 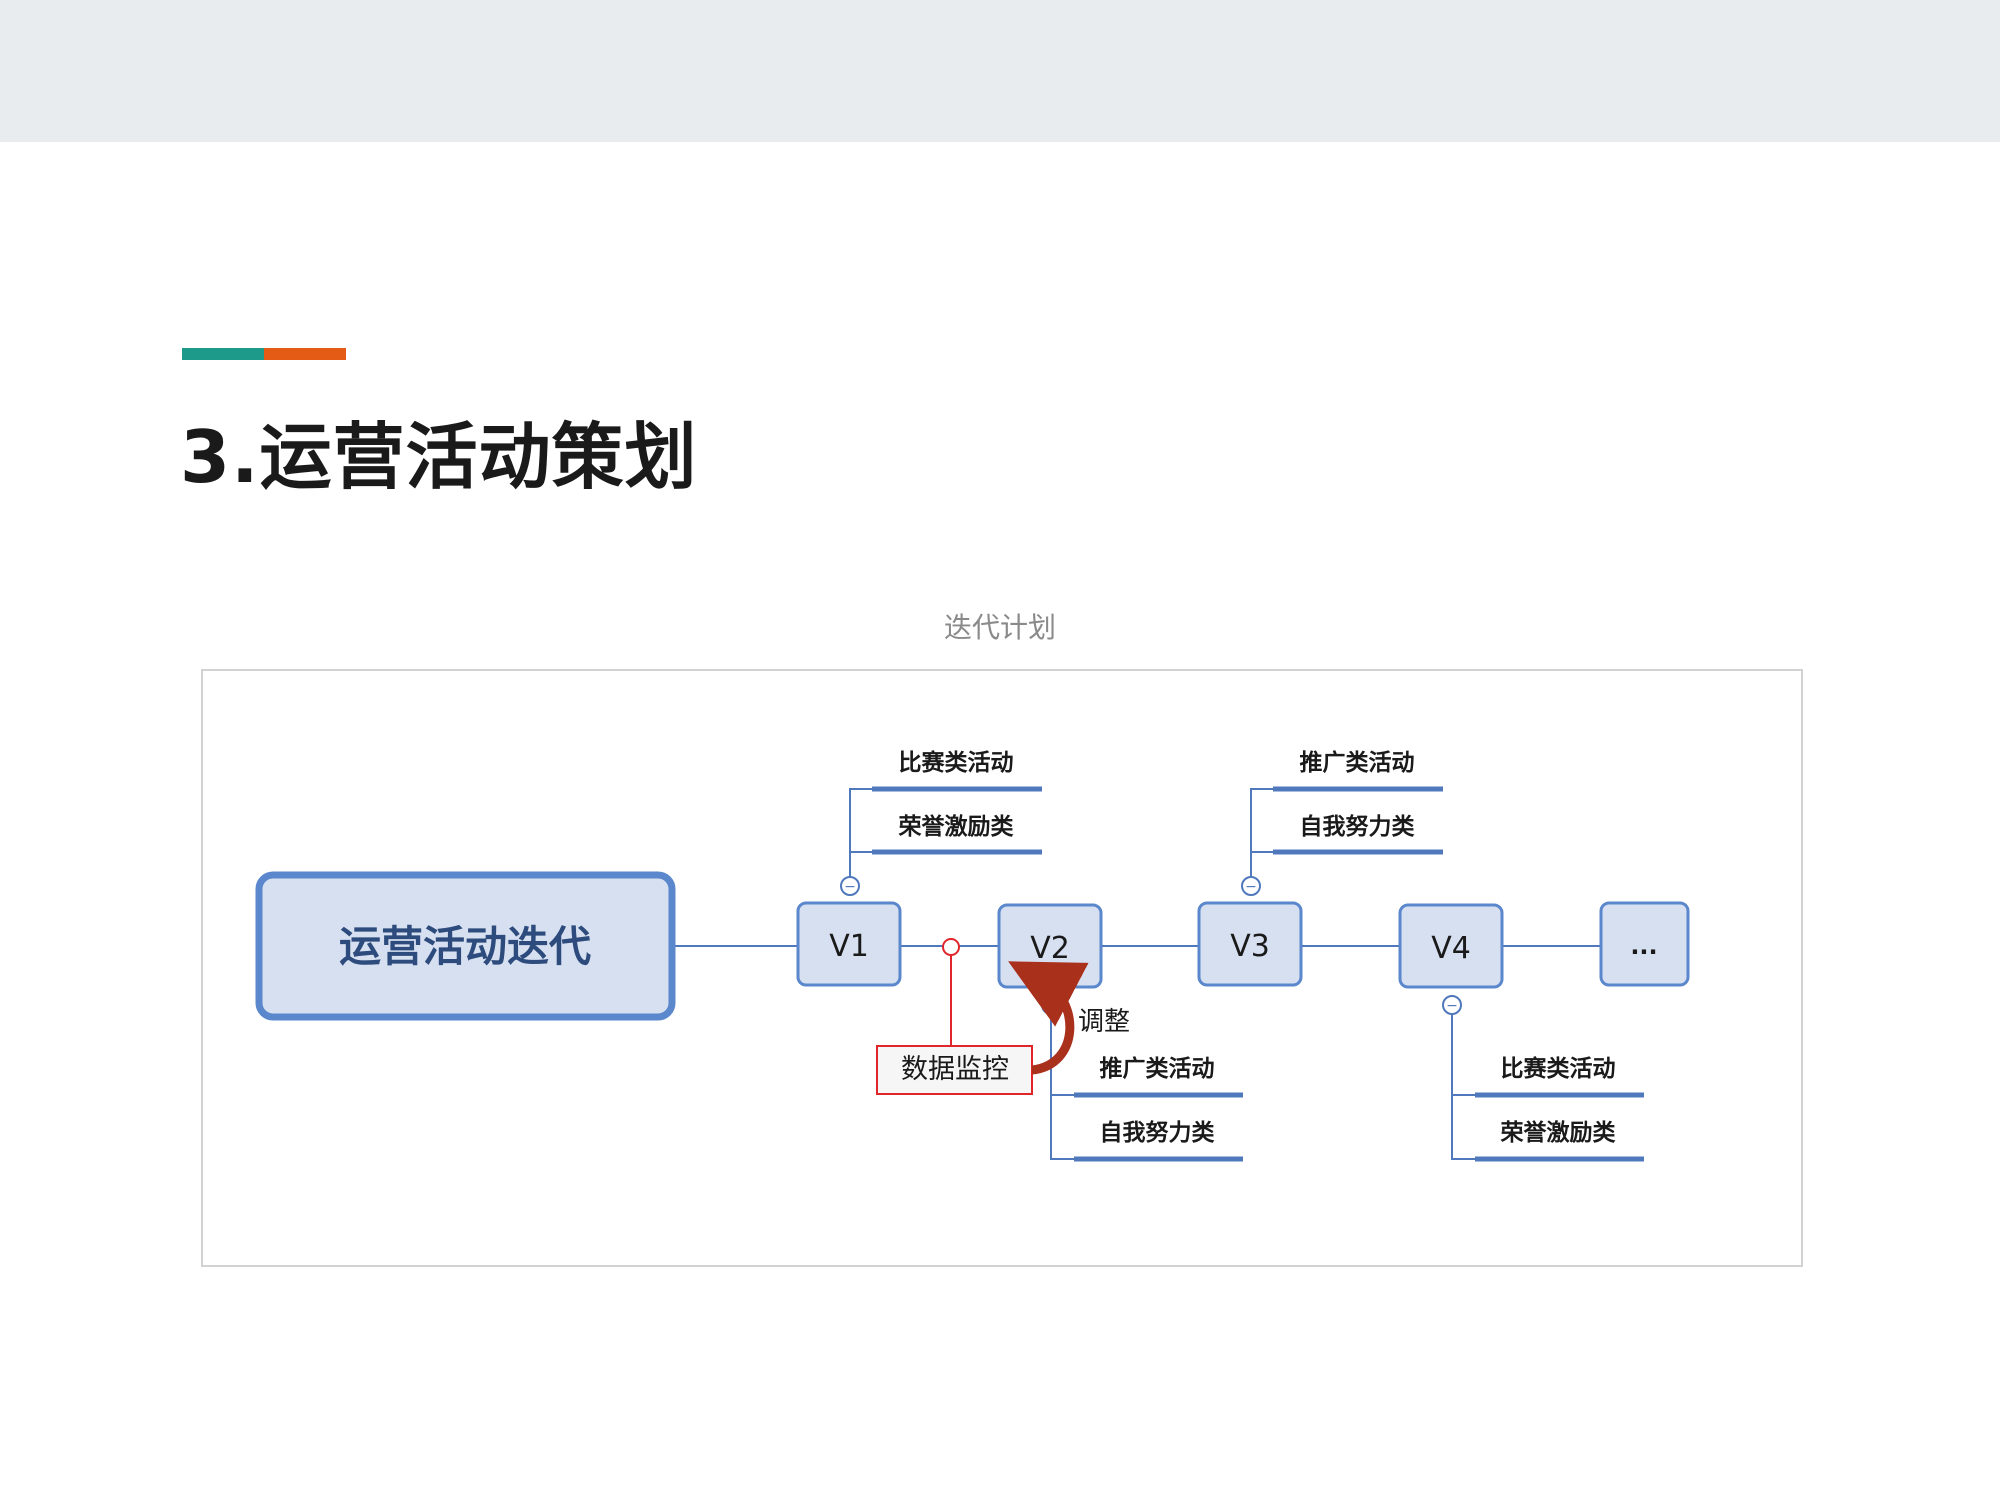 I want to click on version-node-v3: V3, so click(x=1250, y=944).